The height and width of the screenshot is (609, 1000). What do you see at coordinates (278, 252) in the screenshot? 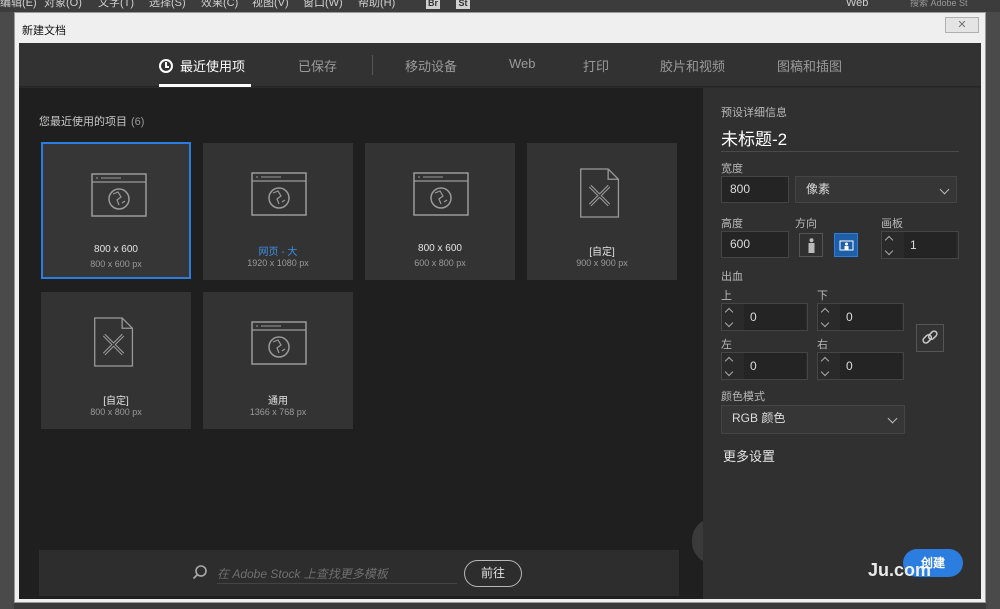
I see `preset-name: 网页 - 大` at bounding box center [278, 252].